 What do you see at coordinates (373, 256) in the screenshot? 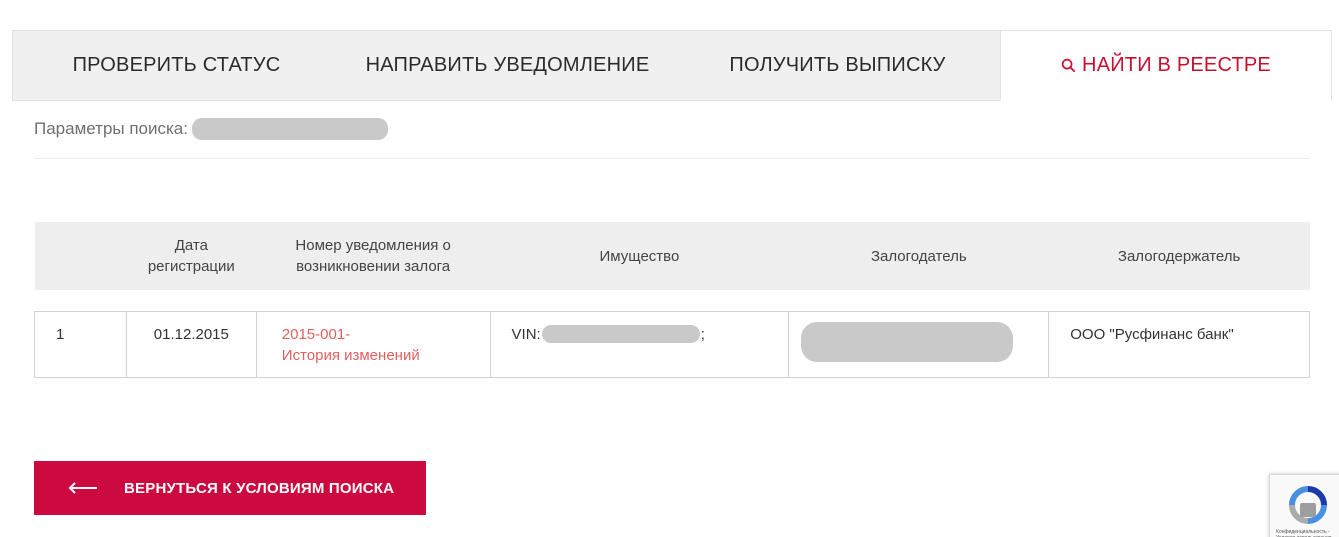
I see `header-notice-number: Номер уведомления о возникновении залога` at bounding box center [373, 256].